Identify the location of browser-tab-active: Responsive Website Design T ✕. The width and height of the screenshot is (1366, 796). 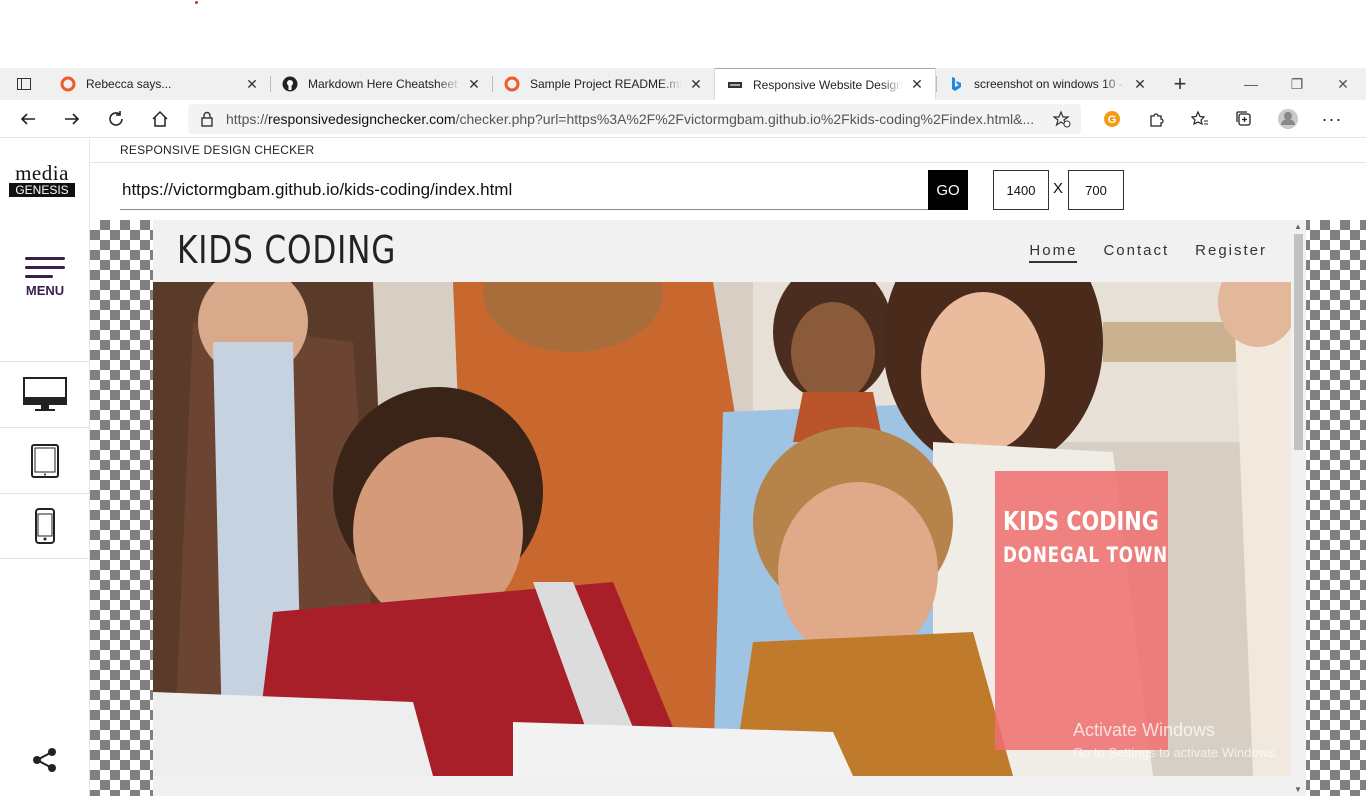
(825, 84).